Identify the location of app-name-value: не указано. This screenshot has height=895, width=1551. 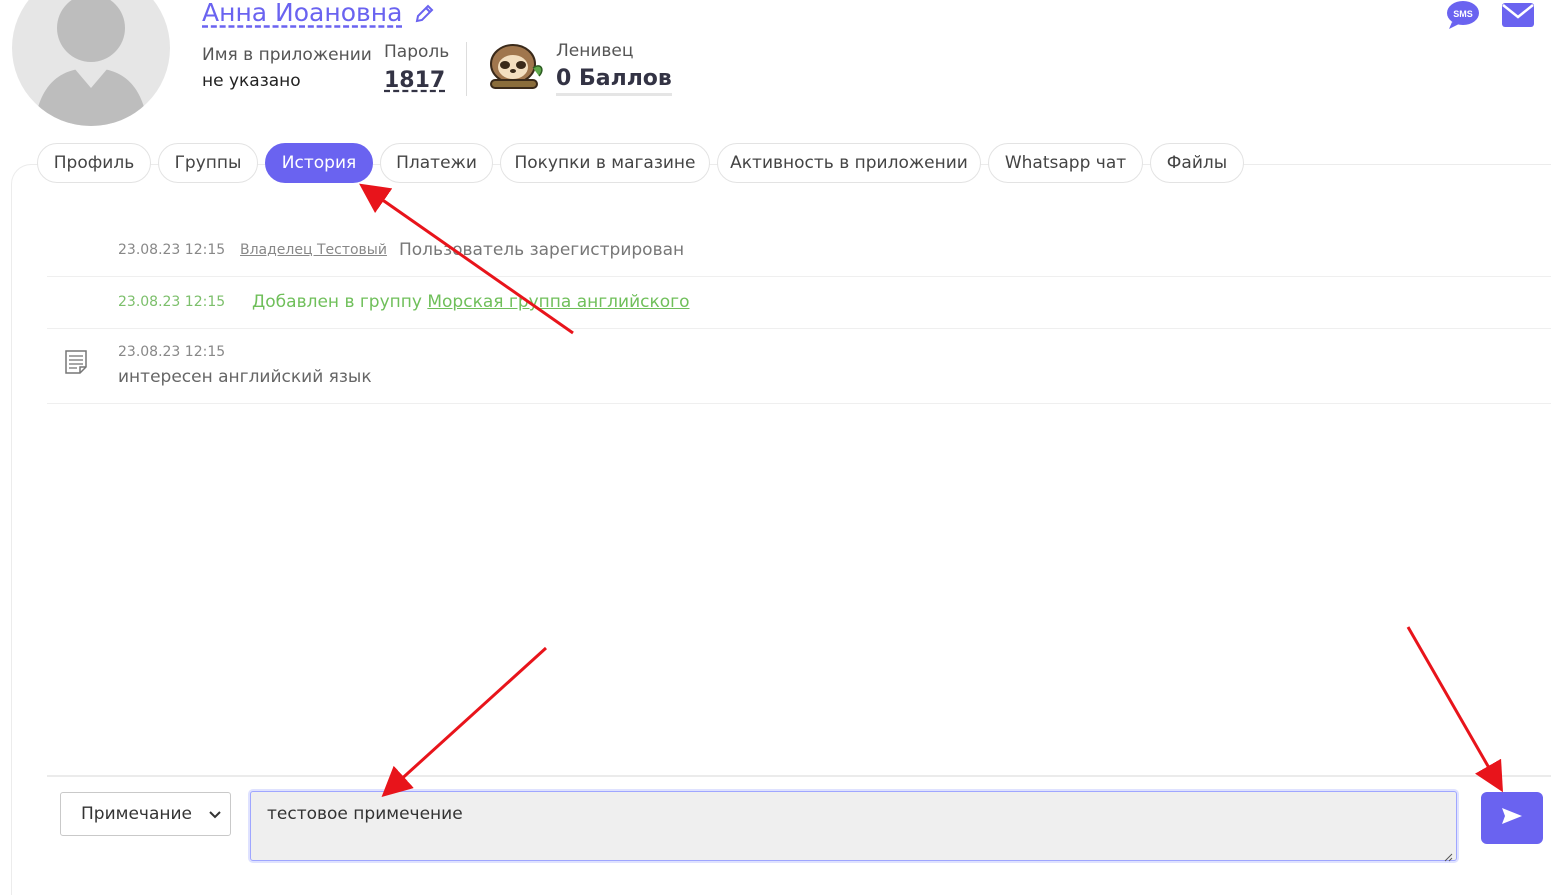
(251, 81).